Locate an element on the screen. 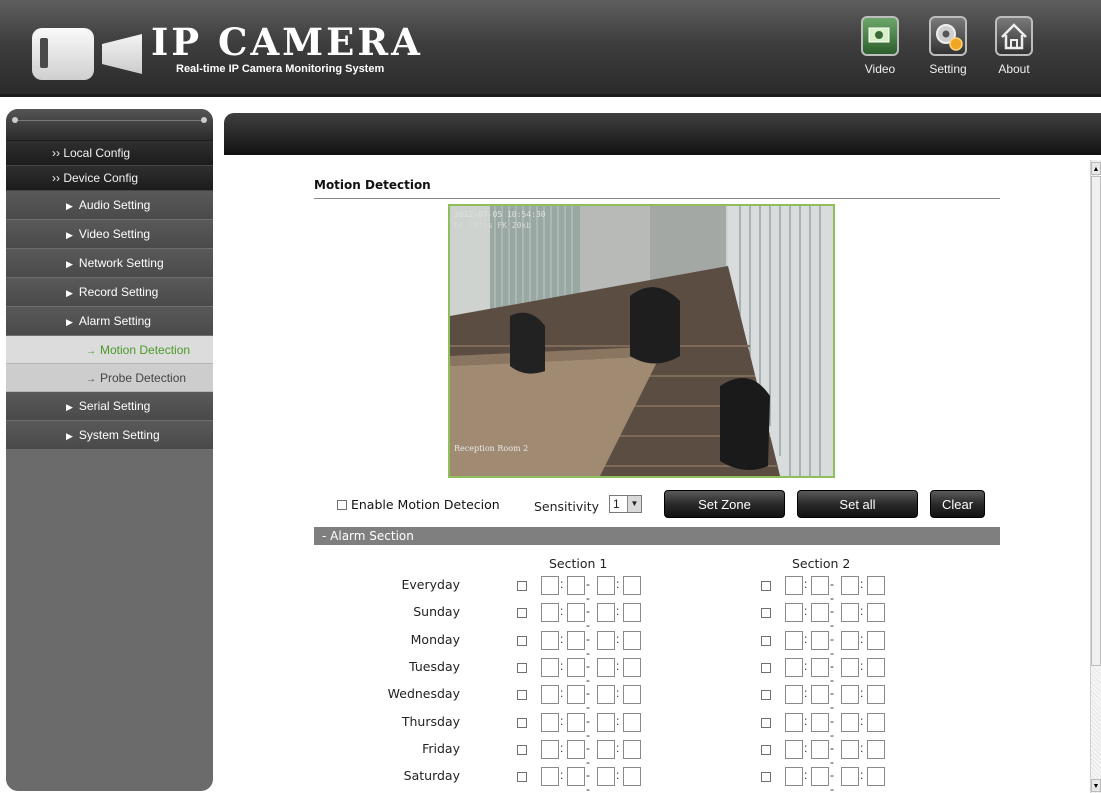 The height and width of the screenshot is (793, 1101). nav-about: About is located at coordinates (1014, 46).